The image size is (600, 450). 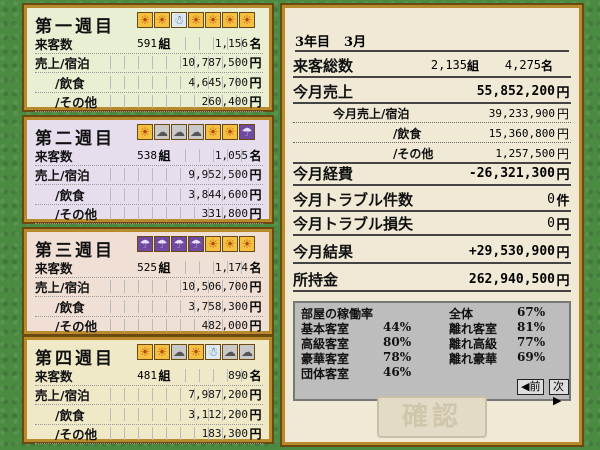 What do you see at coordinates (172, 194) in the screenshot?
I see `sales-value: 3,844,600` at bounding box center [172, 194].